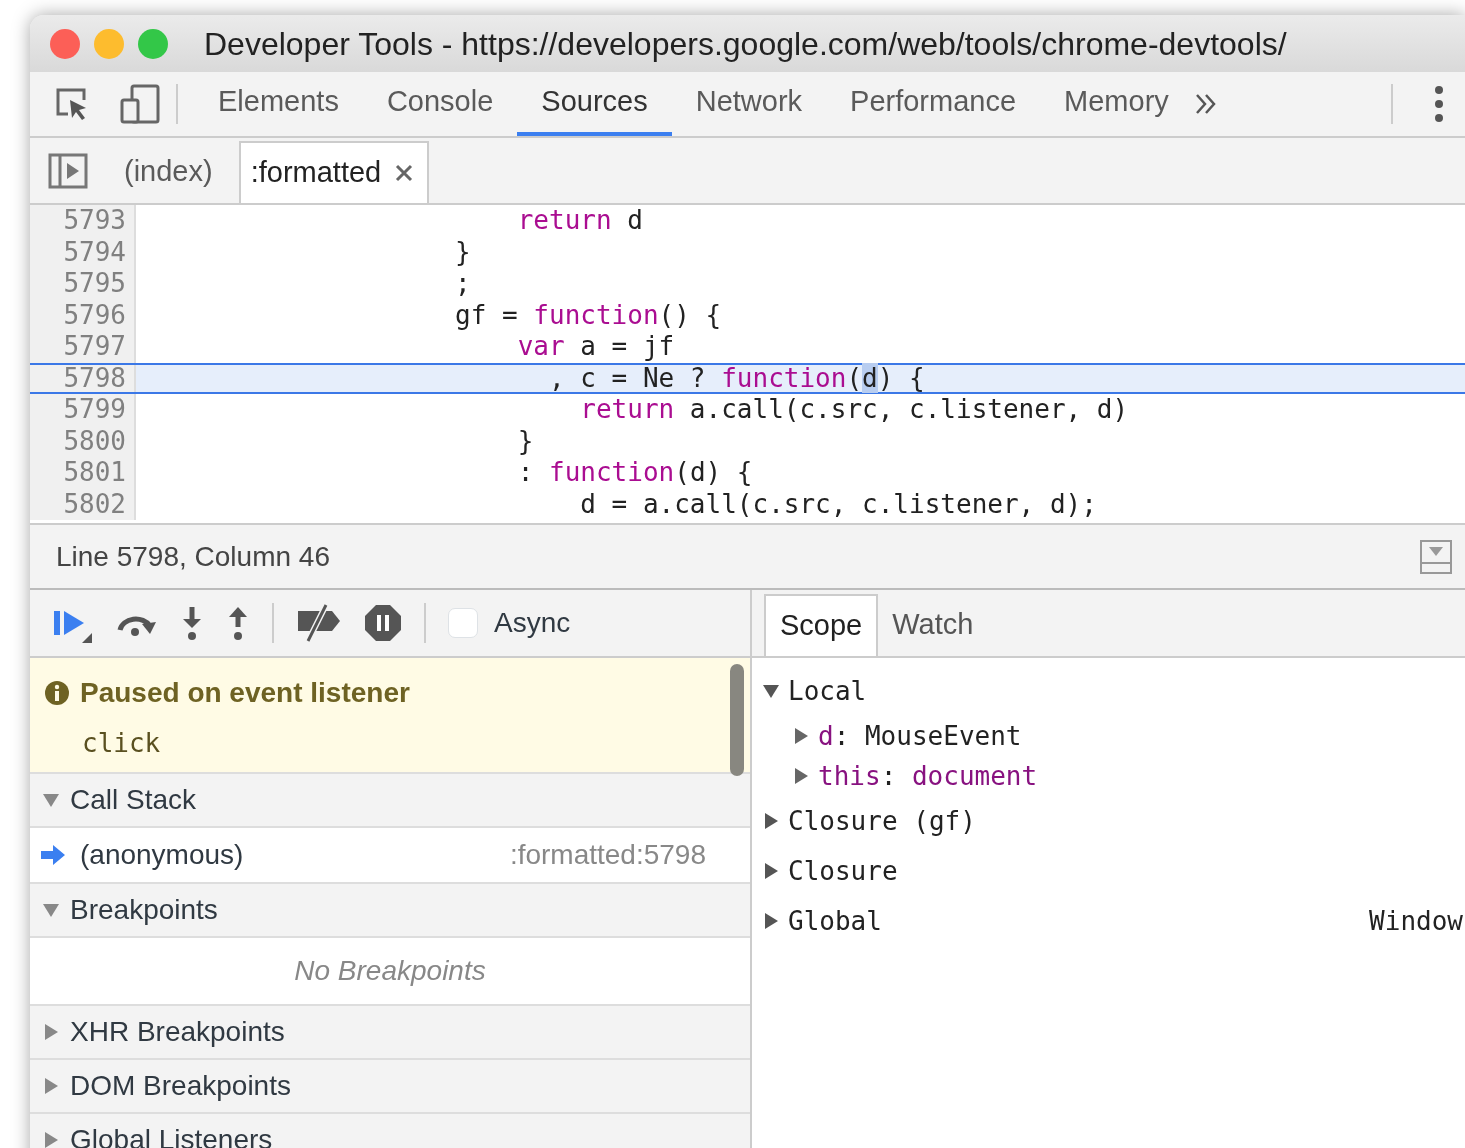  Describe the element at coordinates (83, 284) in the screenshot. I see `line-number: 5795` at that location.